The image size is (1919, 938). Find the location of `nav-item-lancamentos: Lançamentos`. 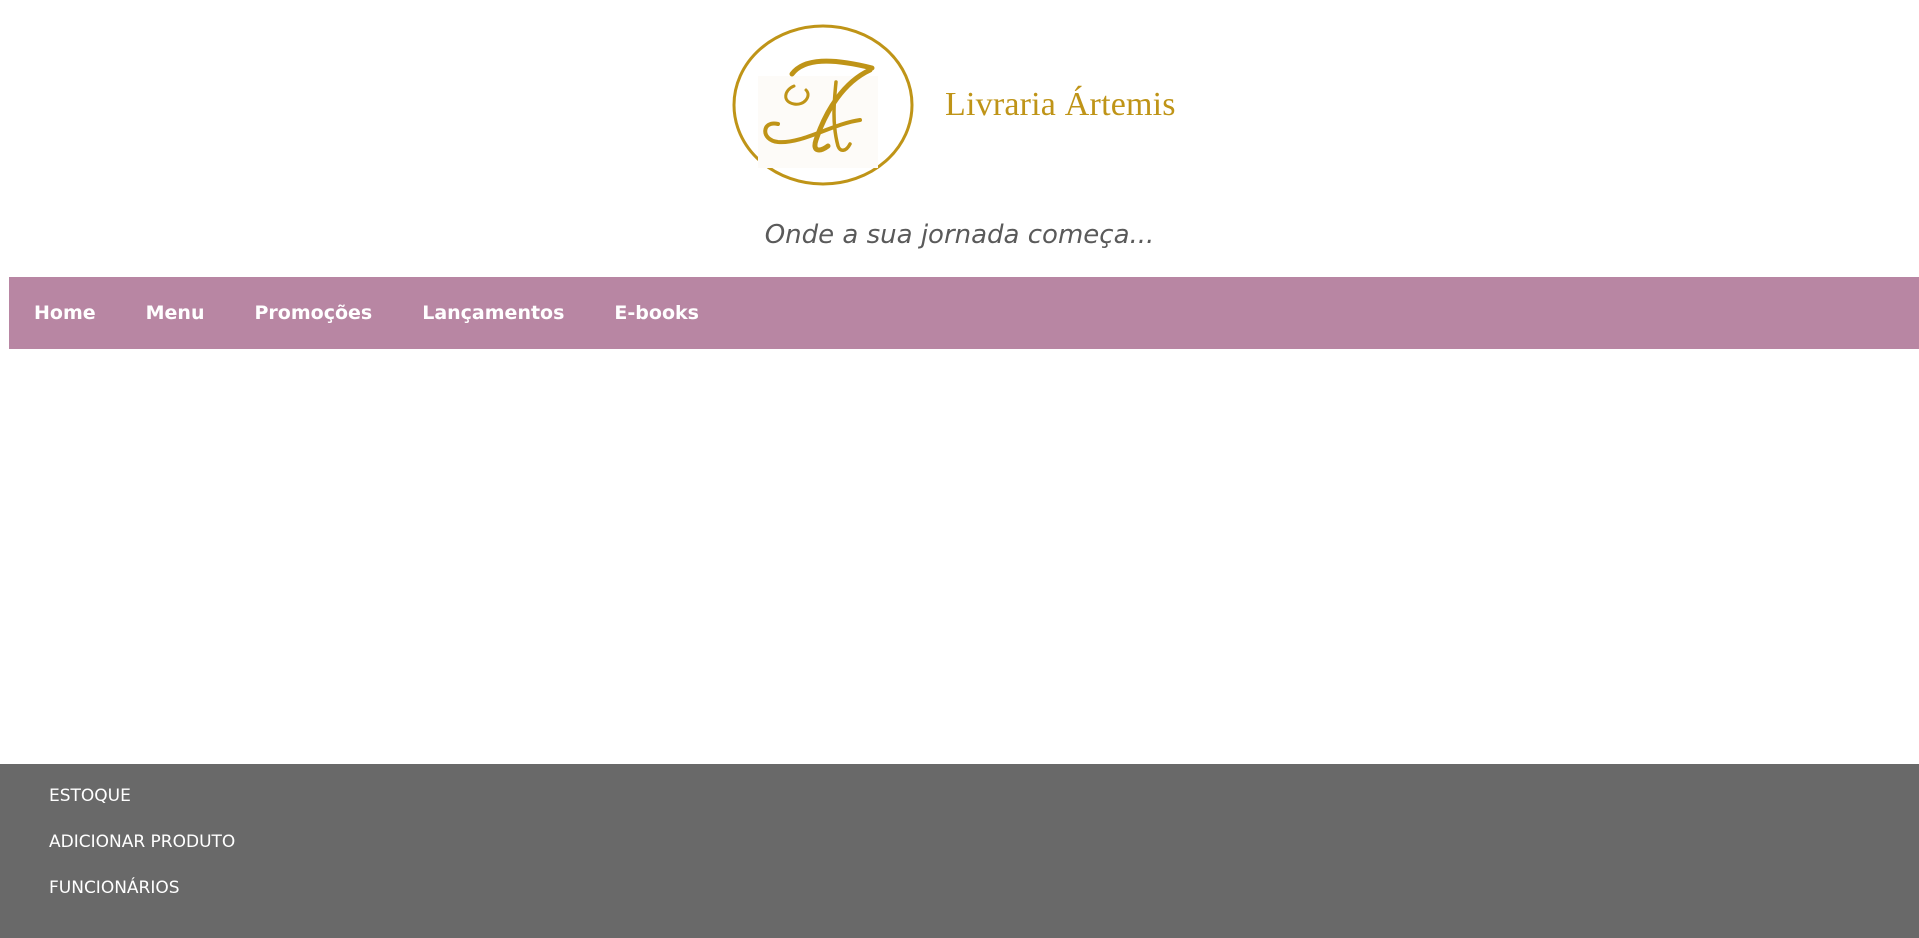

nav-item-lancamentos: Lançamentos is located at coordinates (493, 313).